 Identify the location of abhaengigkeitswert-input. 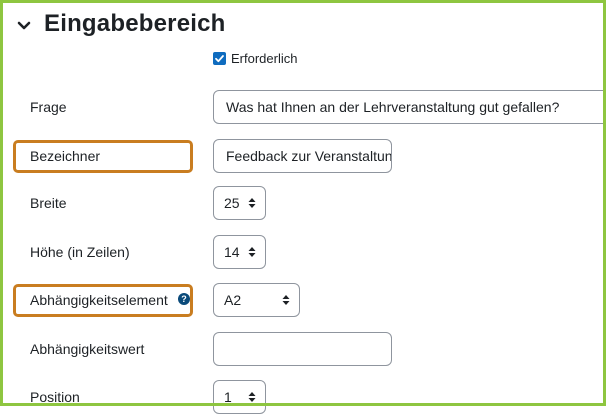
(302, 349).